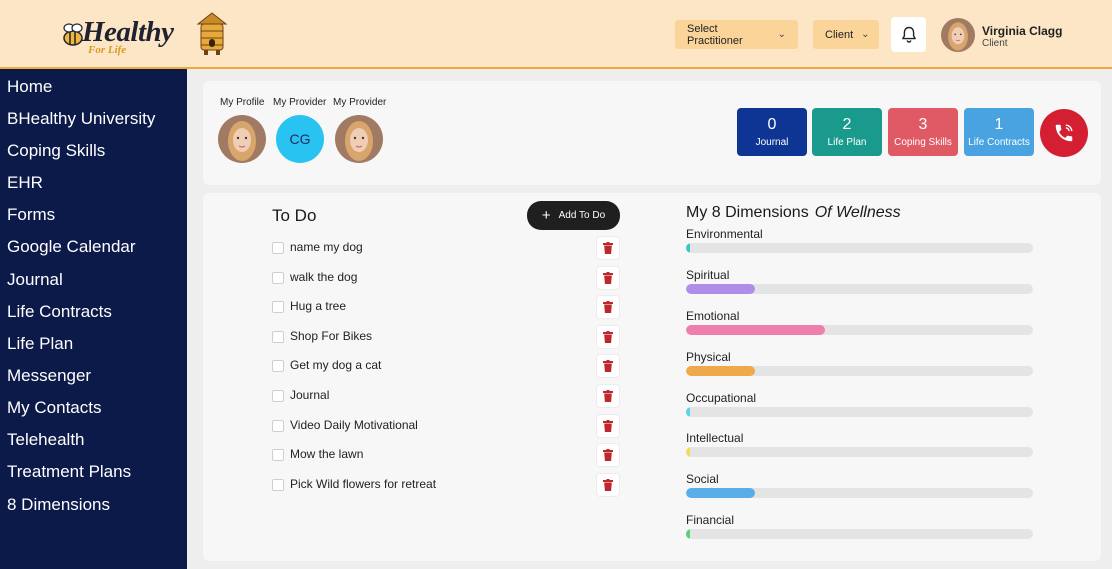  Describe the element at coordinates (582, 215) in the screenshot. I see `add-todo-label: Add To Do` at that location.